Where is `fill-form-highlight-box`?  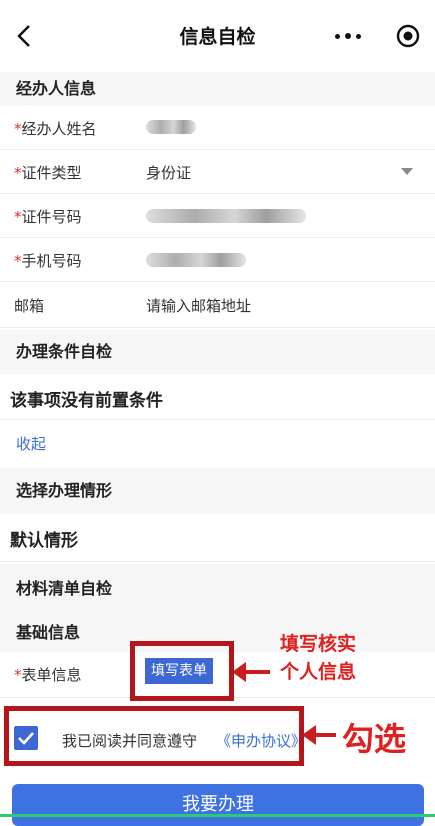 fill-form-highlight-box is located at coordinates (182, 671).